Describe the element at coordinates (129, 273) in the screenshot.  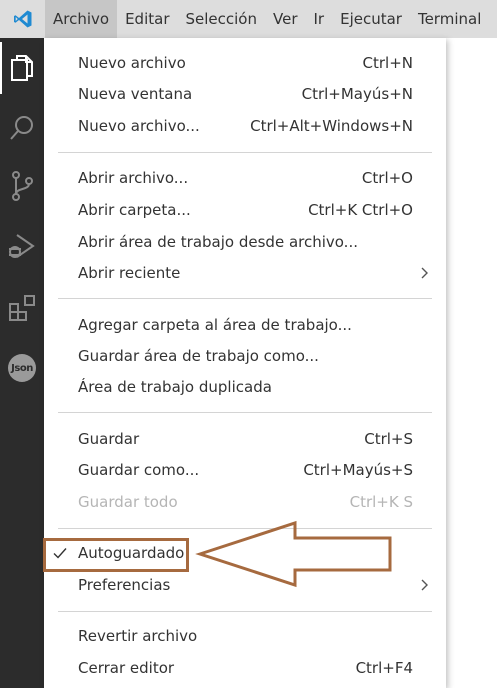
I see `menu-item-label: Abrir reciente` at that location.